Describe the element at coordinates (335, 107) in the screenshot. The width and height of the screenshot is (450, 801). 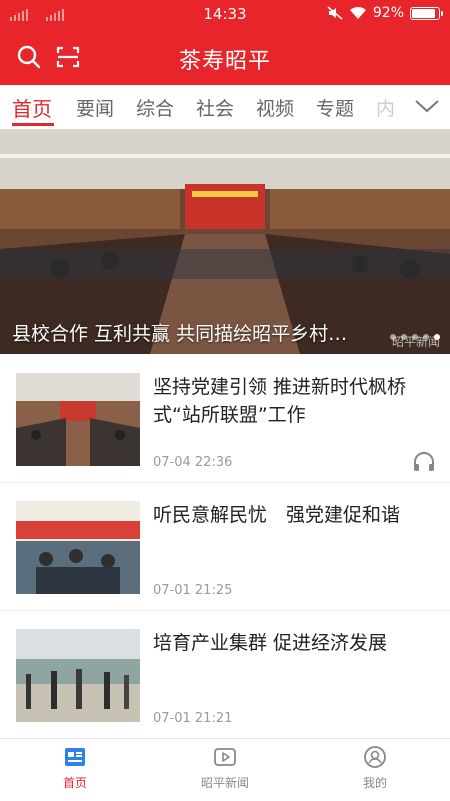
I see `tab-topics: 专题` at that location.